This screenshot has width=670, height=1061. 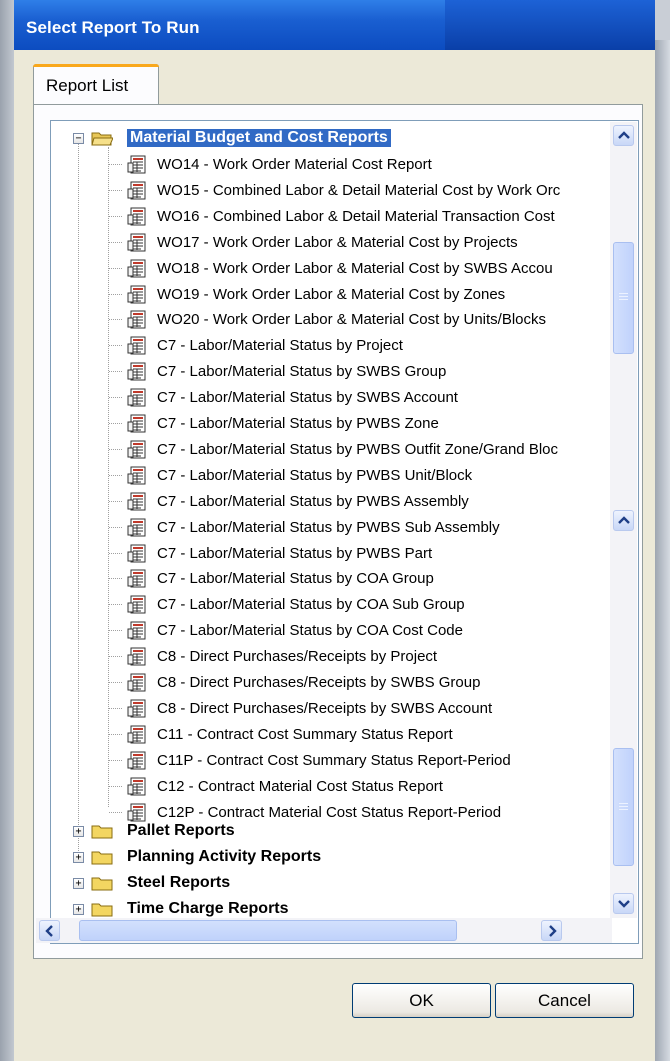 I want to click on tree-folder: + Planning Activity Reports, so click(x=331, y=857).